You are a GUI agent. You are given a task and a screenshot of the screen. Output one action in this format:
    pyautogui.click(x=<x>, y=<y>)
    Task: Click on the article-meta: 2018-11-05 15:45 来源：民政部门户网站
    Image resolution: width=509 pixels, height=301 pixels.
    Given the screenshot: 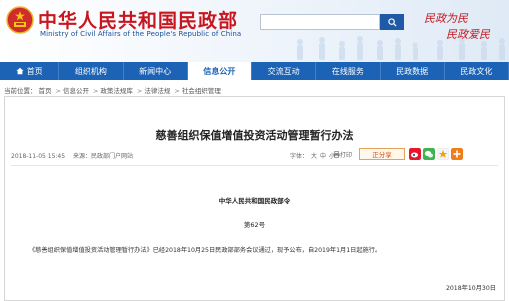 What is the action you would take?
    pyautogui.click(x=75, y=155)
    